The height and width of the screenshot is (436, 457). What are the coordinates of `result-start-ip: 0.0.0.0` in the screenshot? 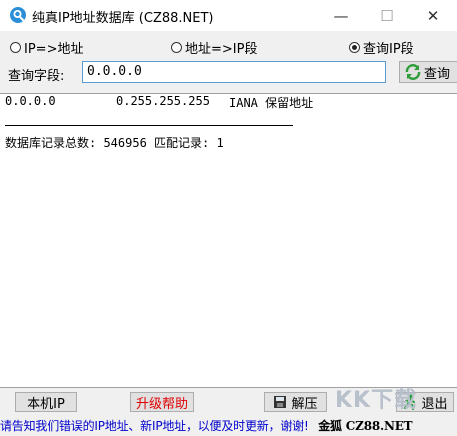 It's located at (30, 101).